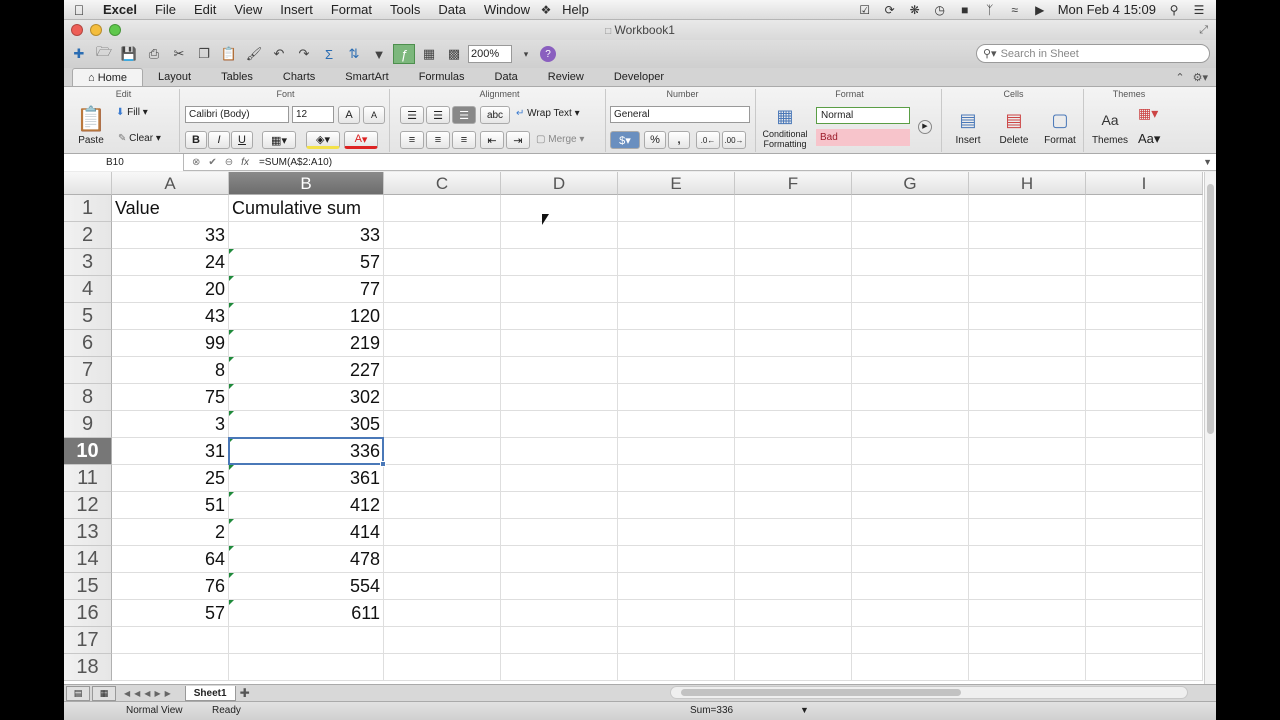  What do you see at coordinates (915, 10) in the screenshot?
I see `puzzle-icon: ❋` at bounding box center [915, 10].